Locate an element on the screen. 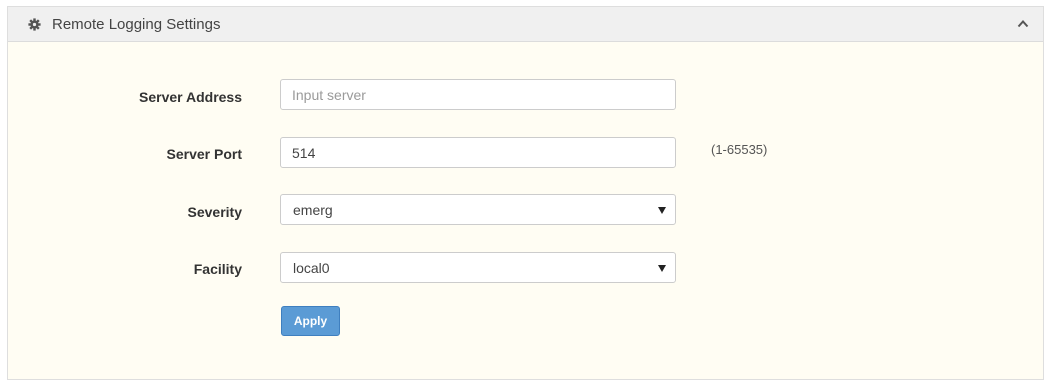 The image size is (1051, 387). gear-icon is located at coordinates (34, 24).